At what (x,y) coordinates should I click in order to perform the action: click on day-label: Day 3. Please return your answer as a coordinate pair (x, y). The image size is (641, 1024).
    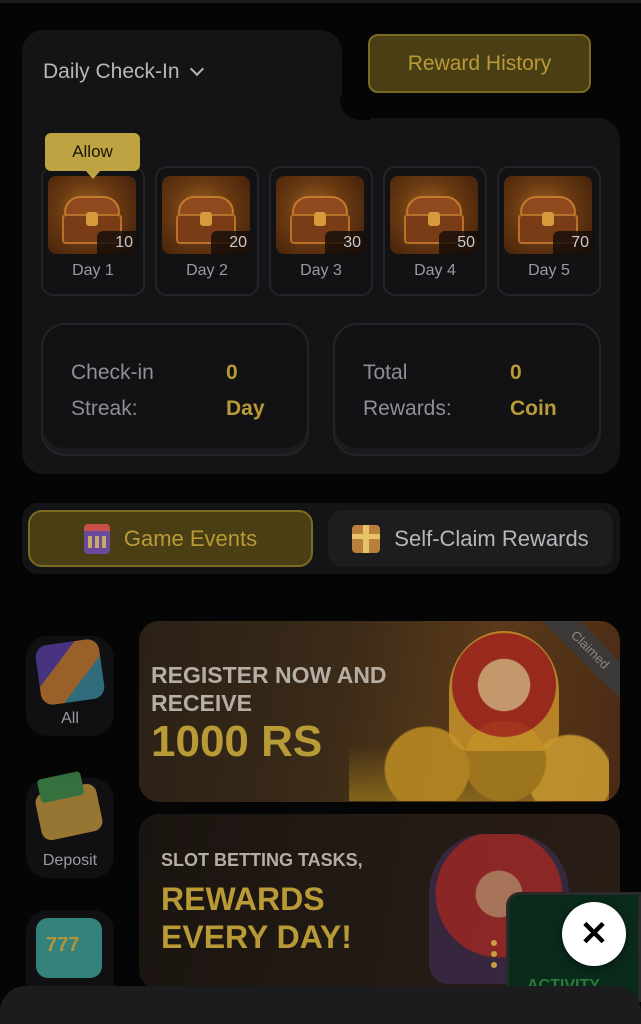
    Looking at the image, I should click on (321, 270).